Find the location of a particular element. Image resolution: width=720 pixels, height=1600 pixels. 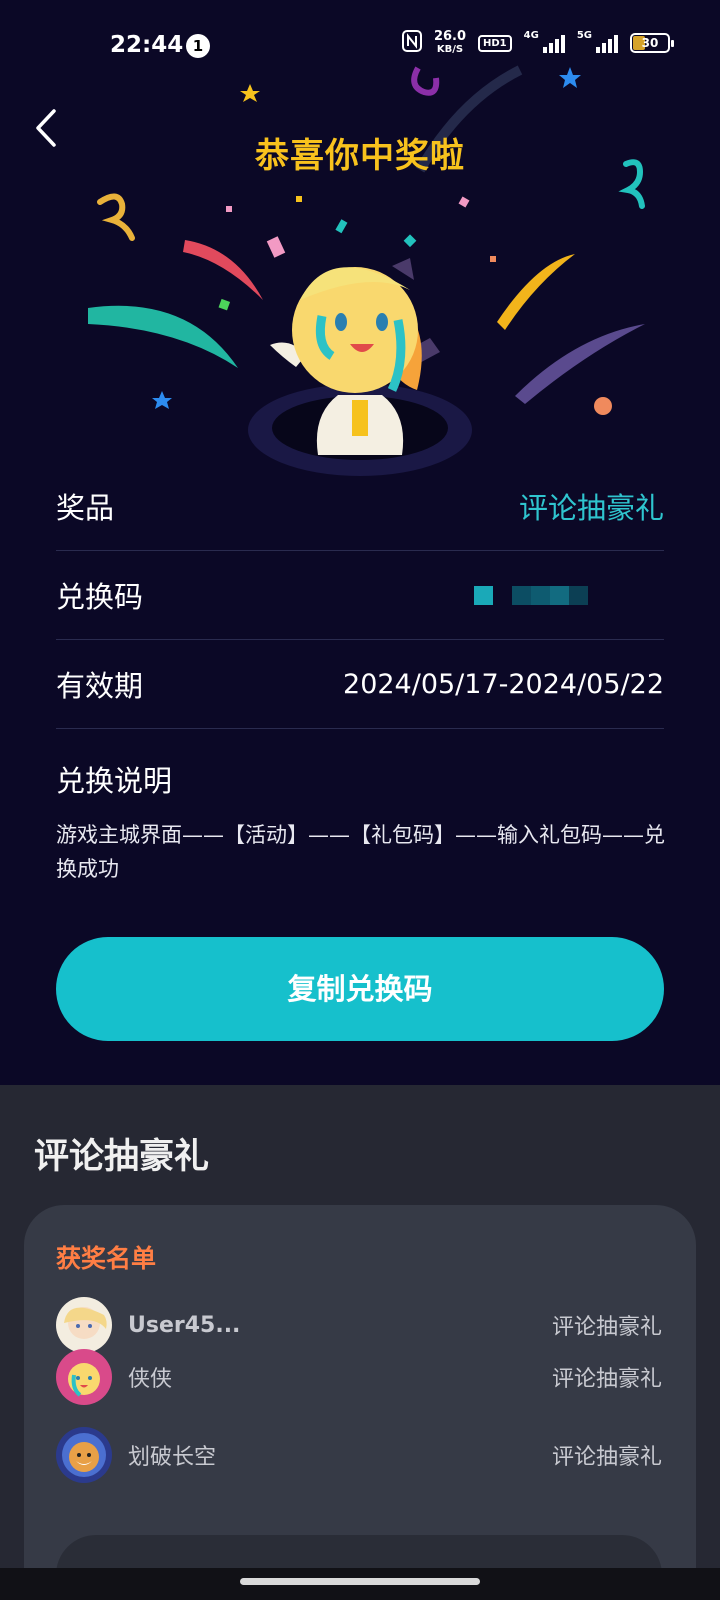

validity-row: 有效期 2024/05/17-2024/05/22 is located at coordinates (360, 684).